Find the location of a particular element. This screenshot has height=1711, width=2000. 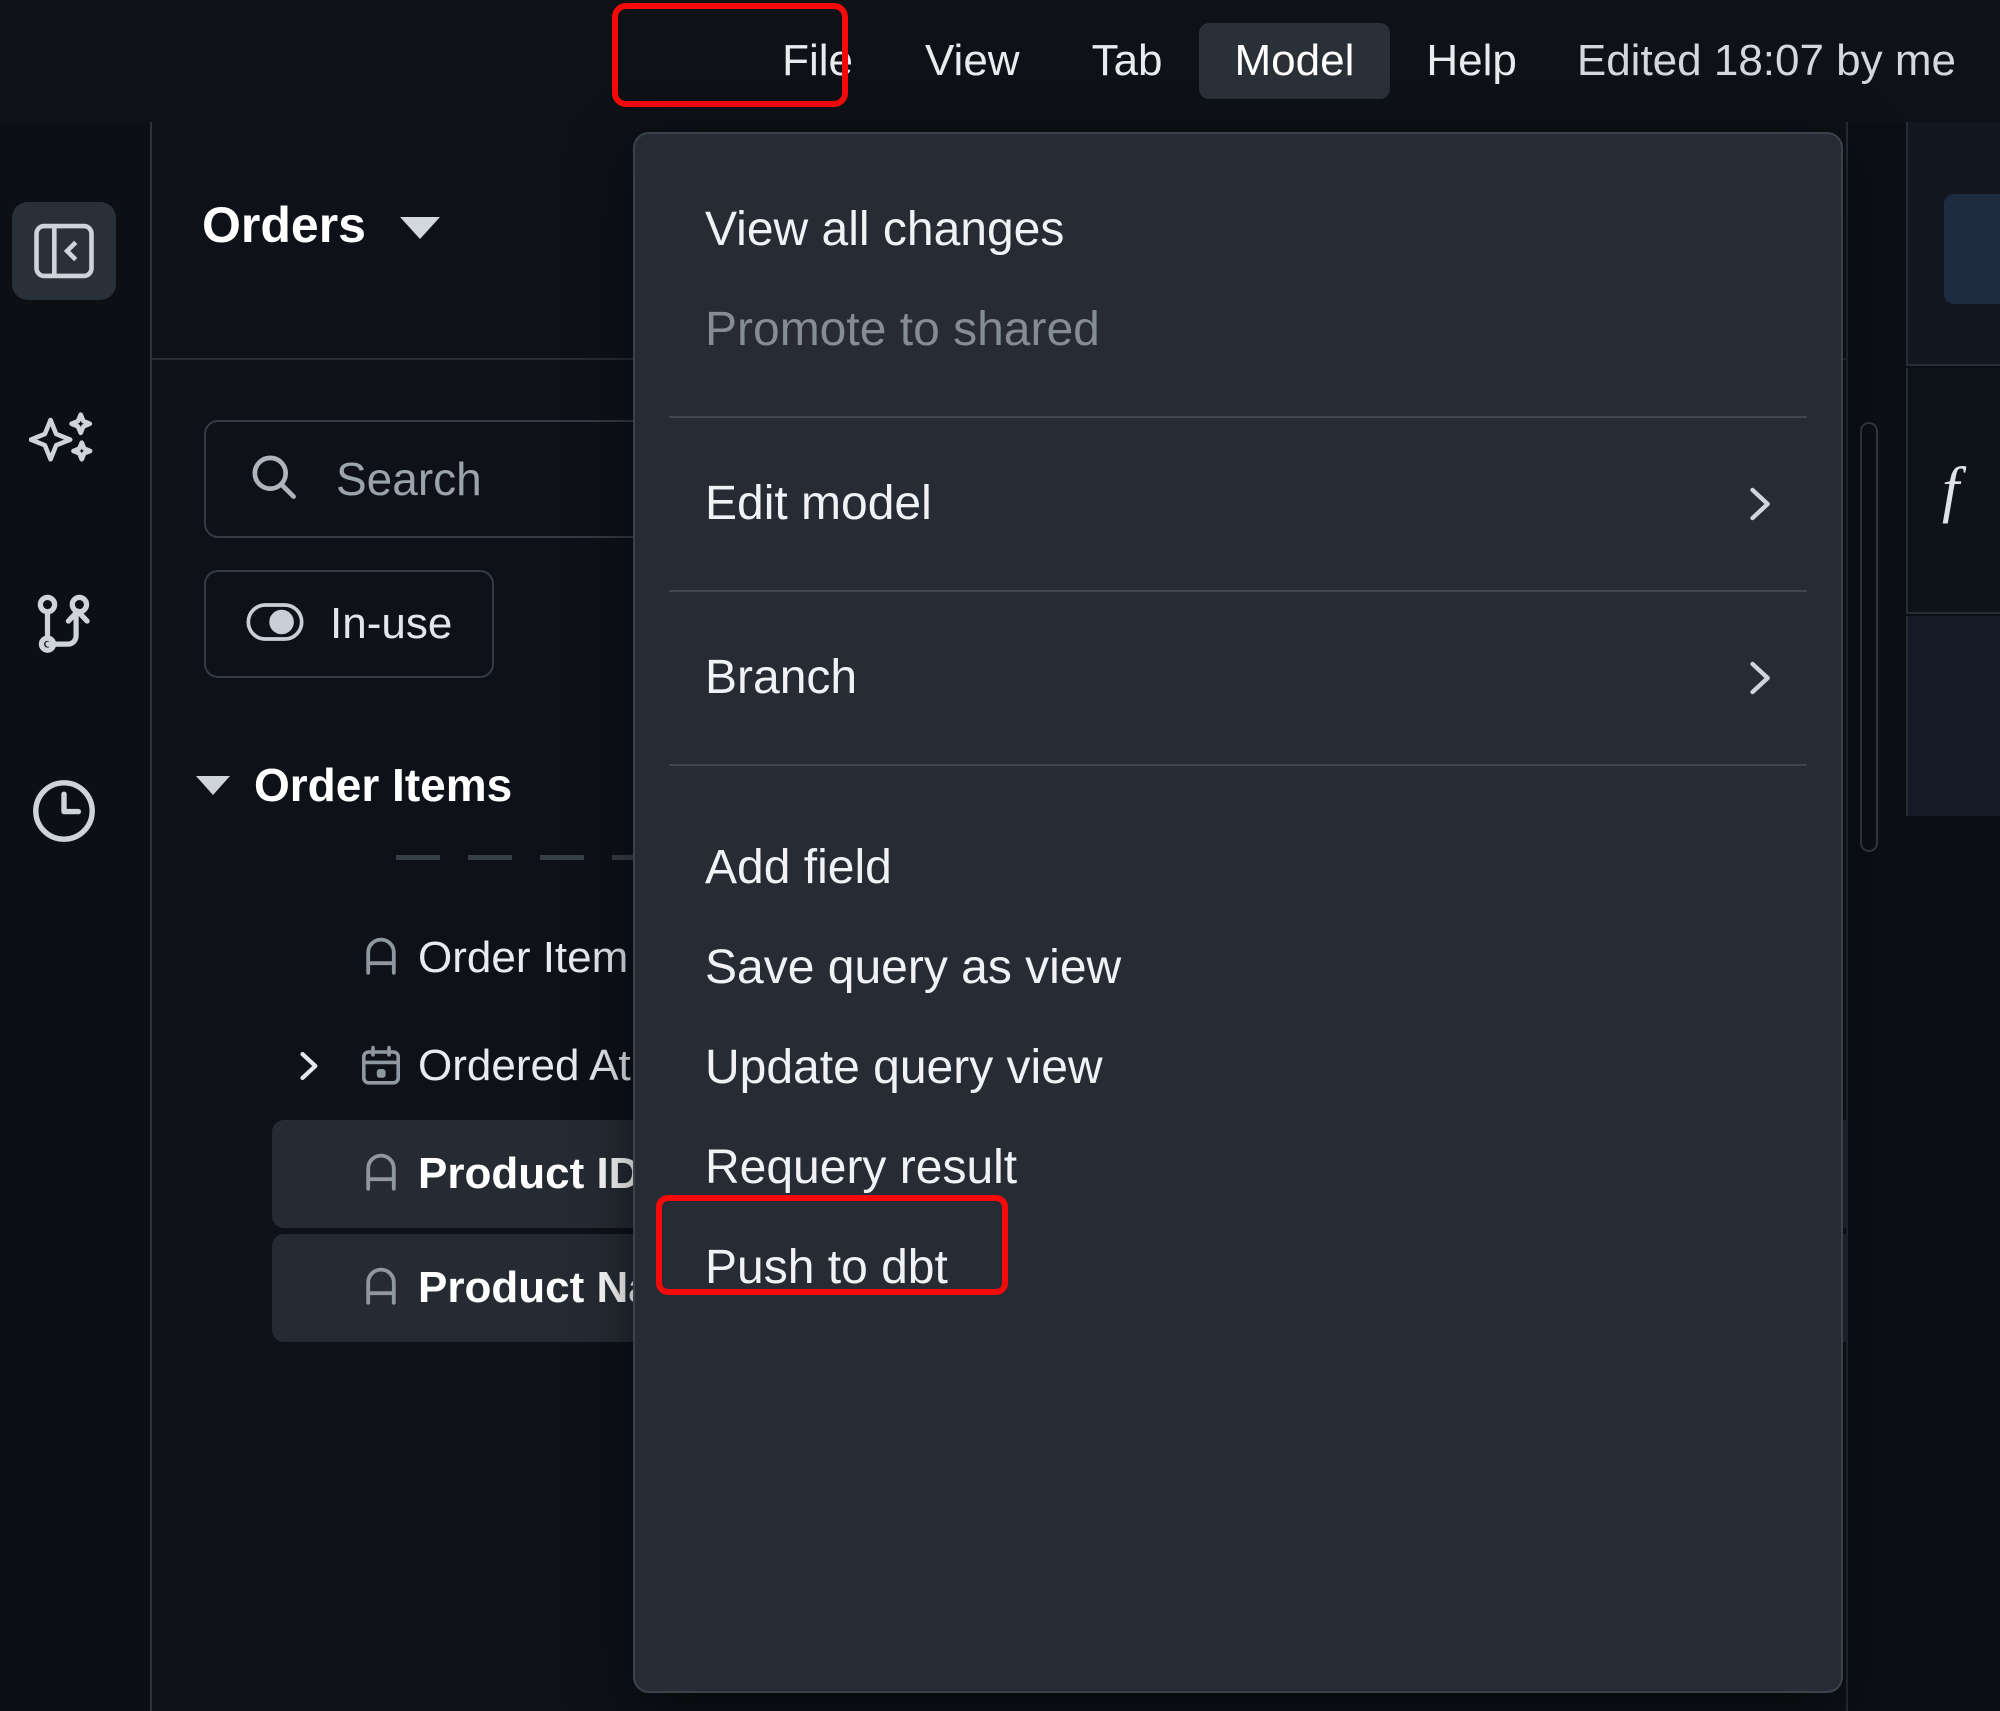

in-use-label: In-use is located at coordinates (391, 623).